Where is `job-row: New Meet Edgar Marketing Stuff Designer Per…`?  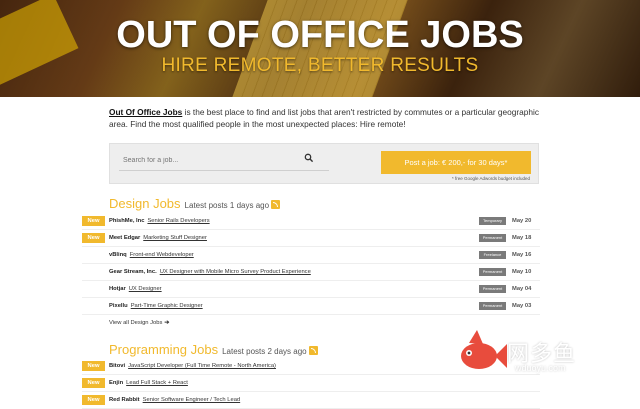
job-row: New Meet Edgar Marketing Stuff Designer Per… is located at coordinates (311, 238).